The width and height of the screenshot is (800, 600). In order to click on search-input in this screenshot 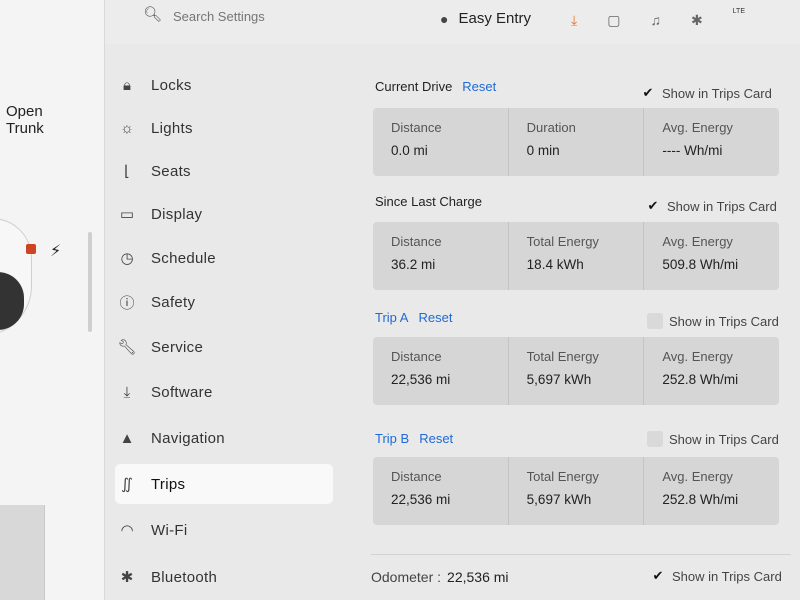, I will do `click(253, 16)`.